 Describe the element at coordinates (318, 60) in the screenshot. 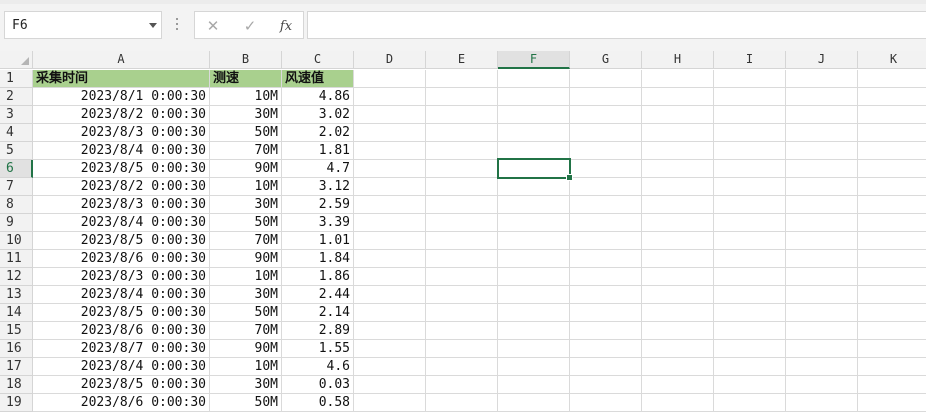

I see `column-header-c: C` at that location.